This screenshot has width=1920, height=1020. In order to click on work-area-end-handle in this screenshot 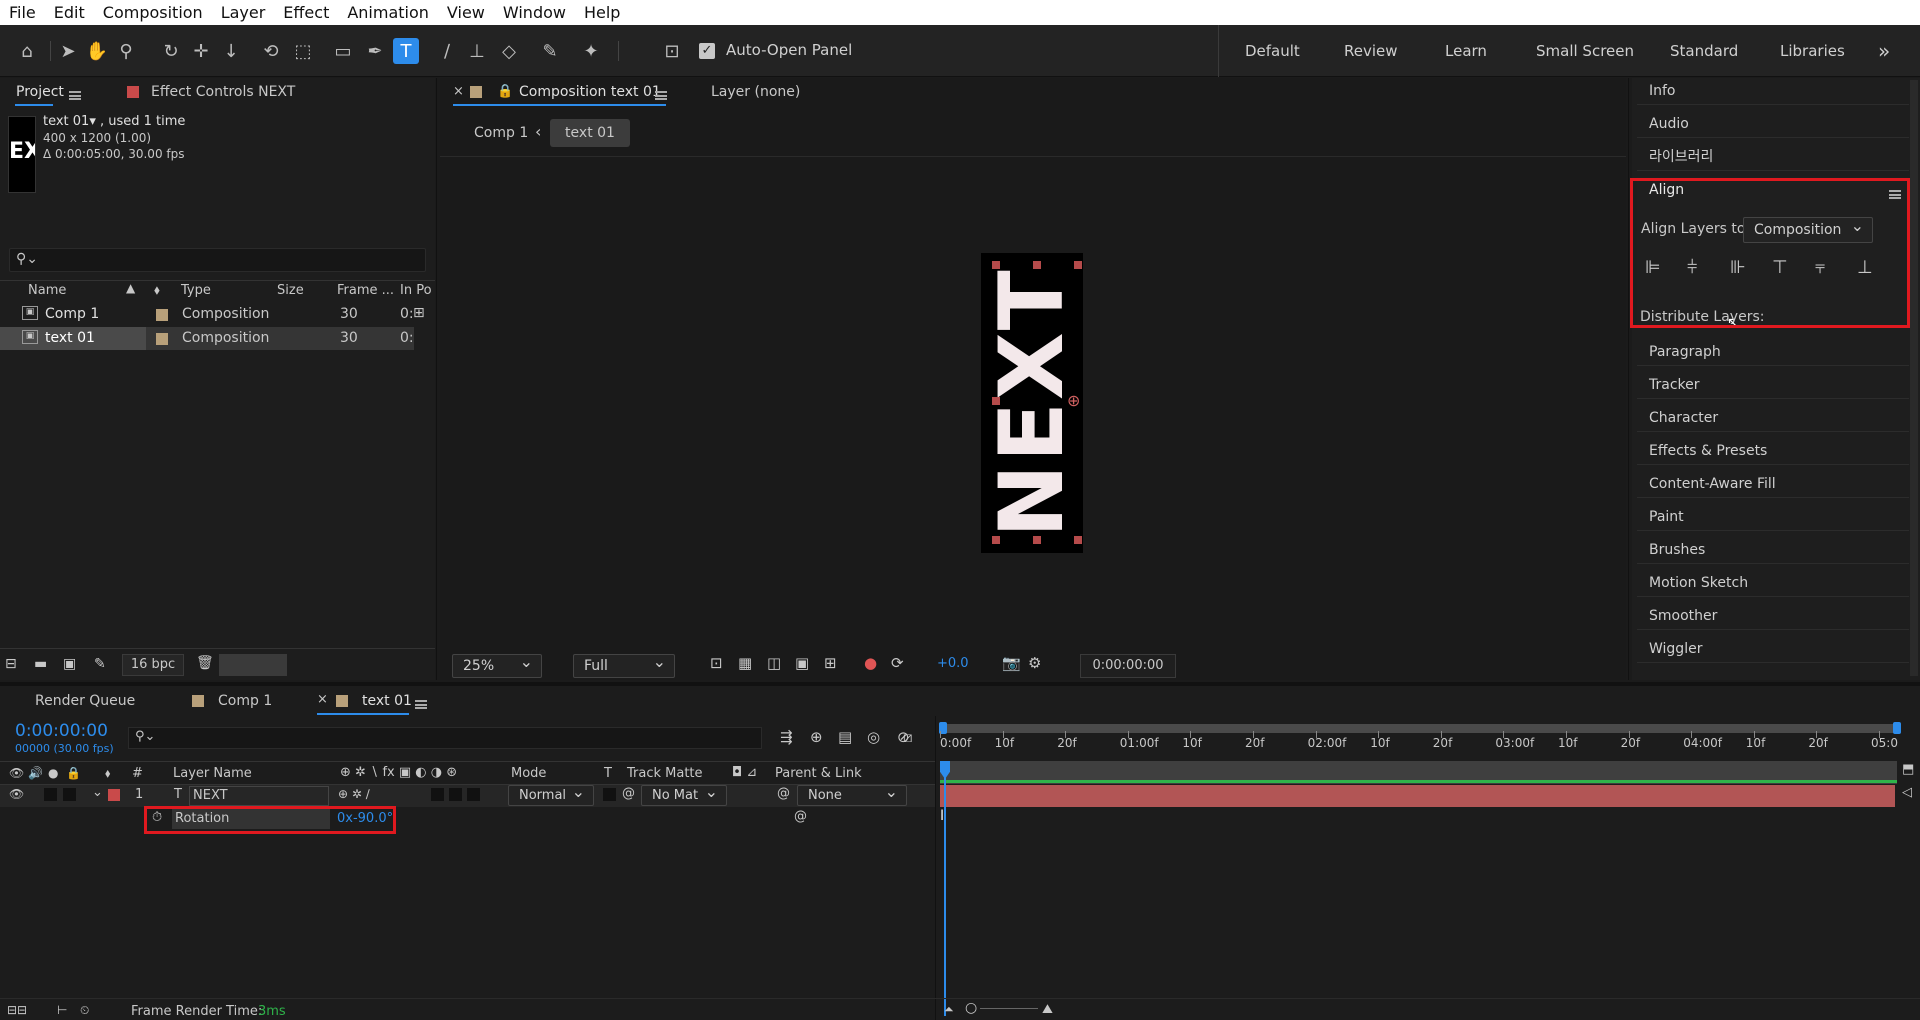, I will do `click(1897, 728)`.